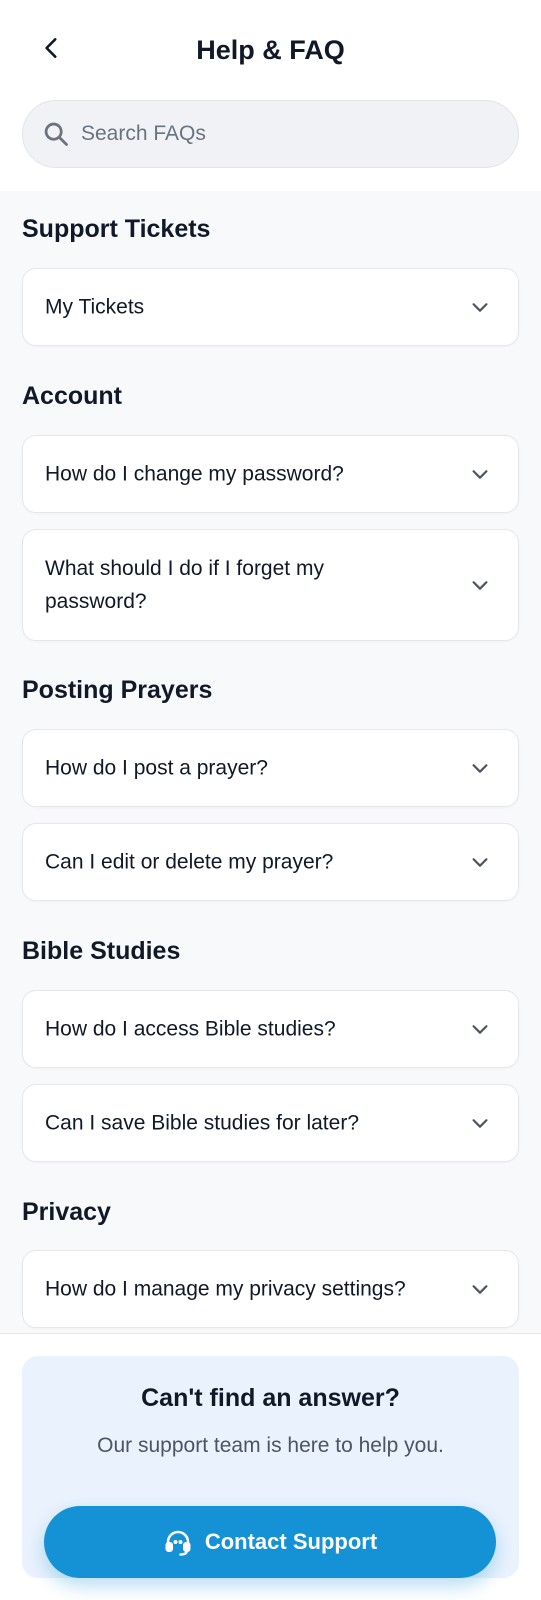  Describe the element at coordinates (270, 50) in the screenshot. I see `page-title: Help & FAQ` at that location.